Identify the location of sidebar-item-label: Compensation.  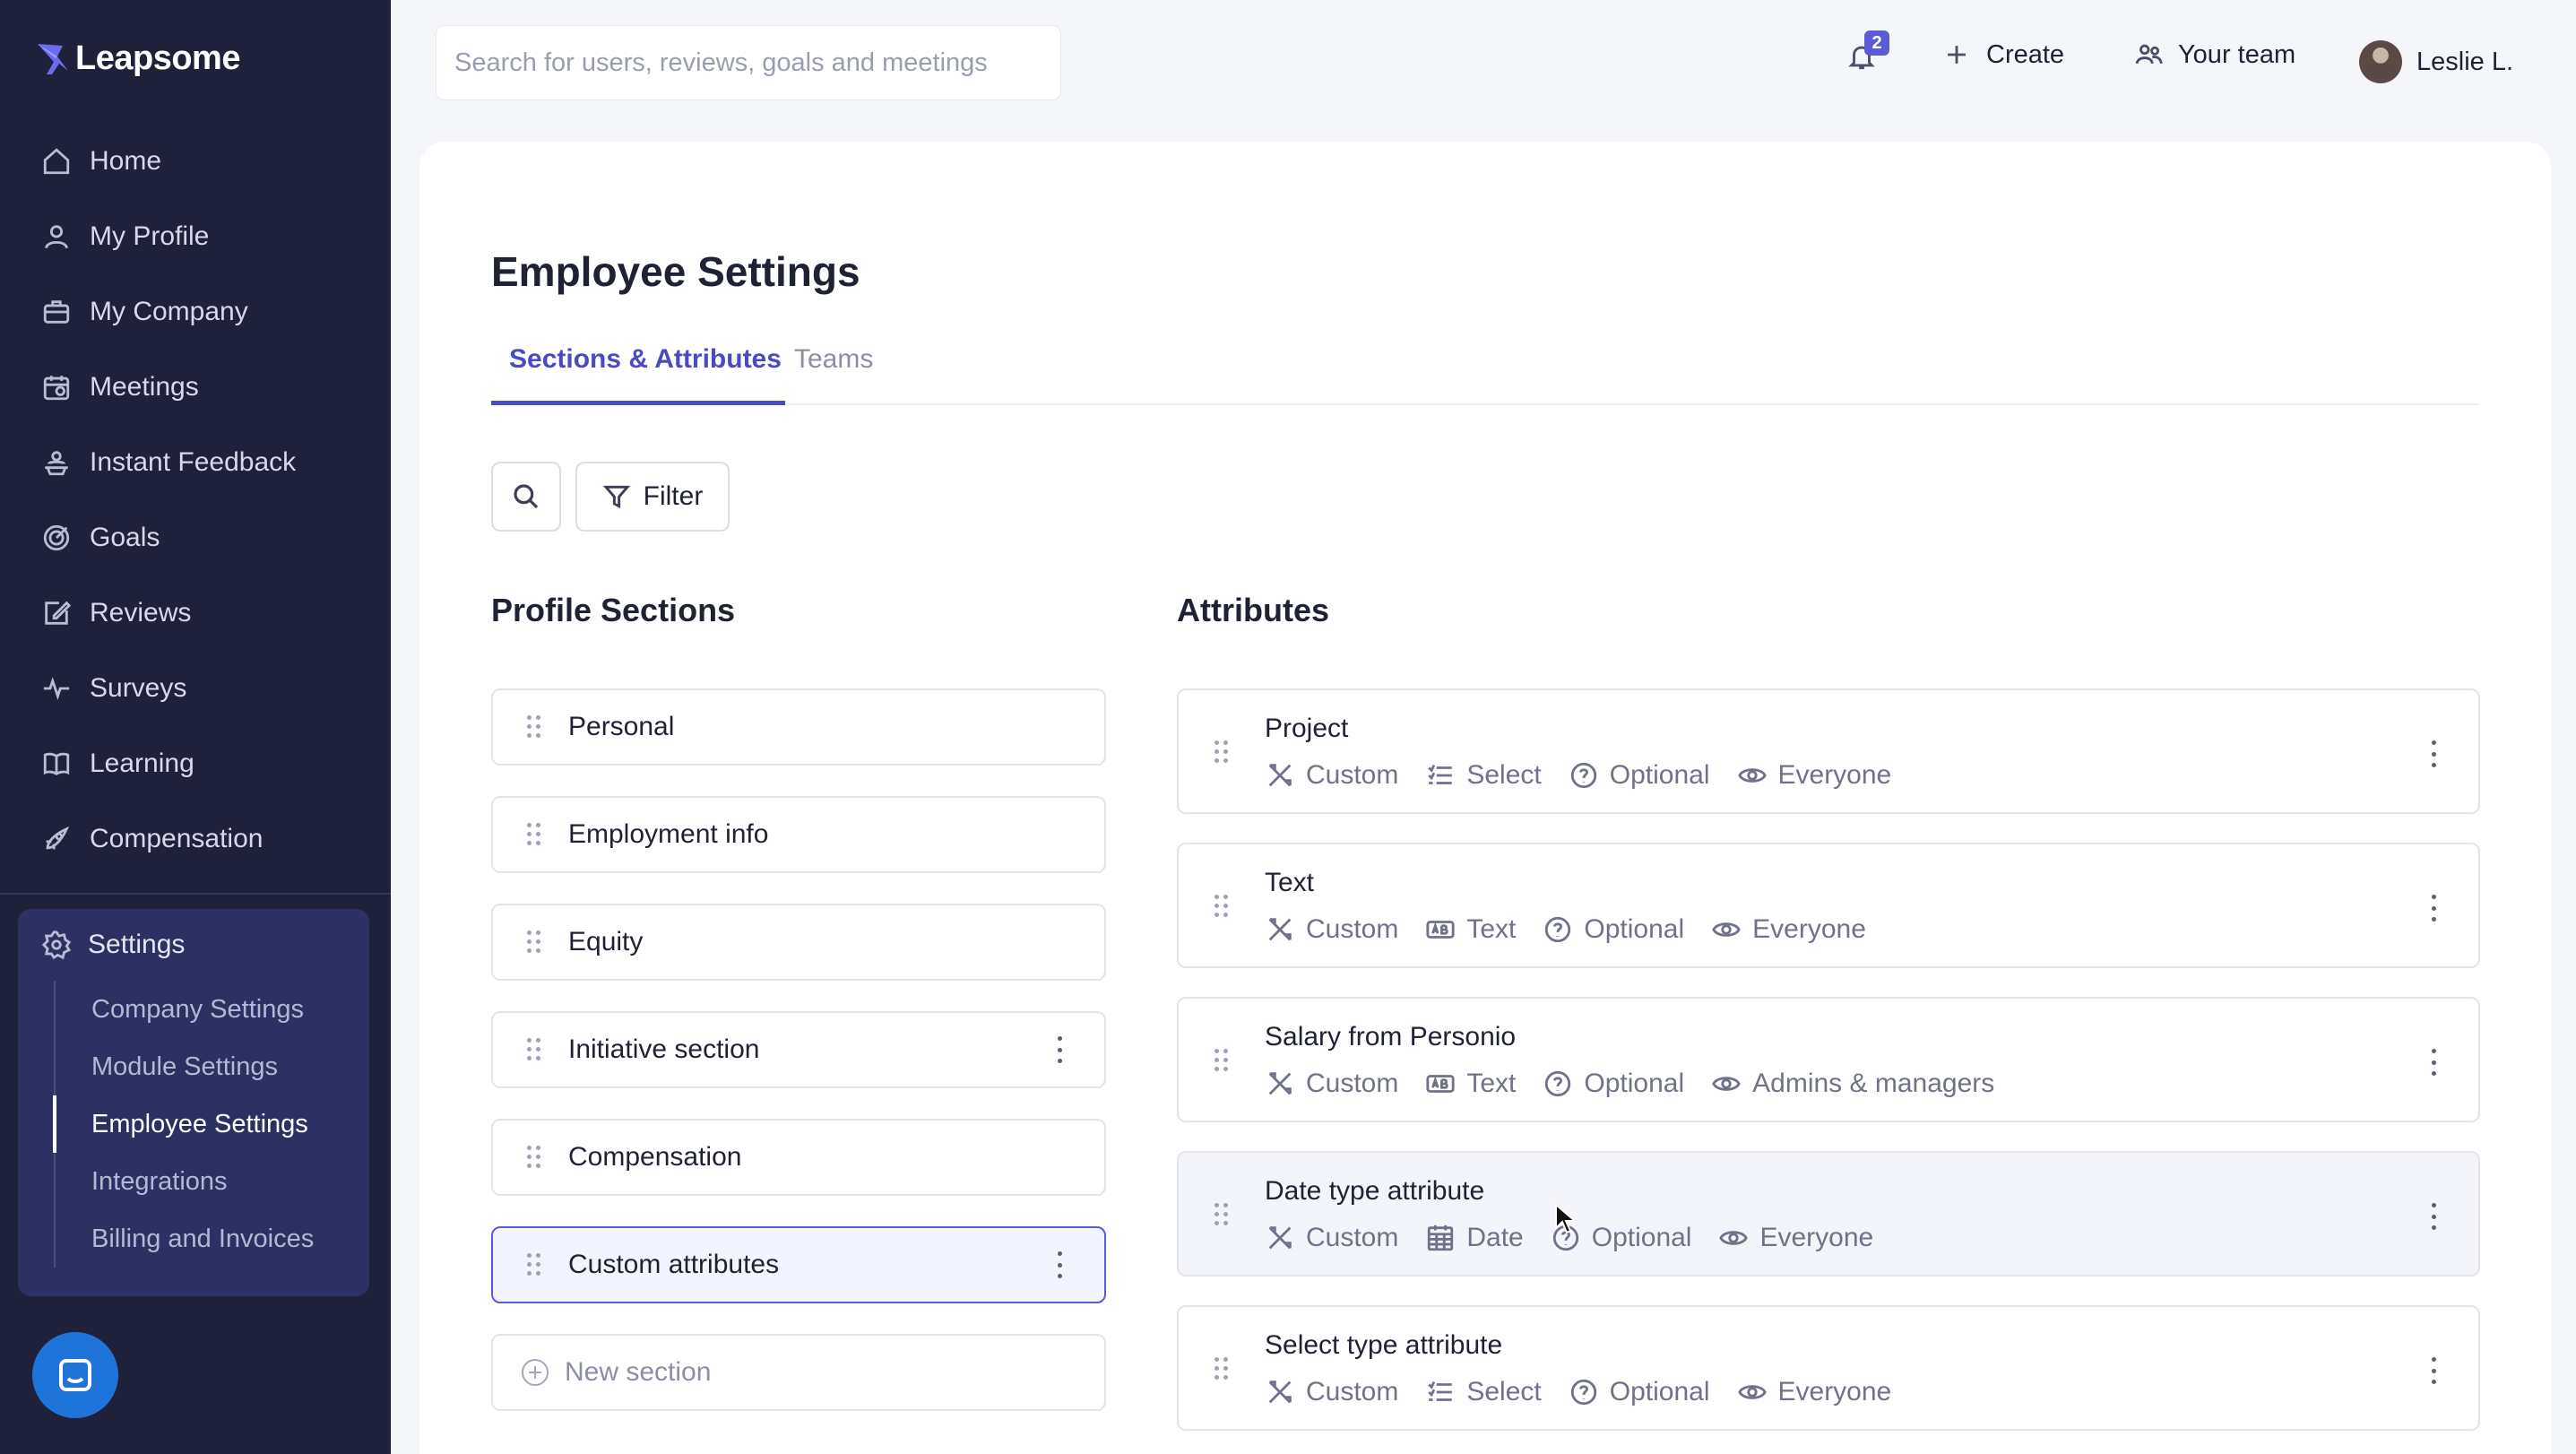
(177, 838).